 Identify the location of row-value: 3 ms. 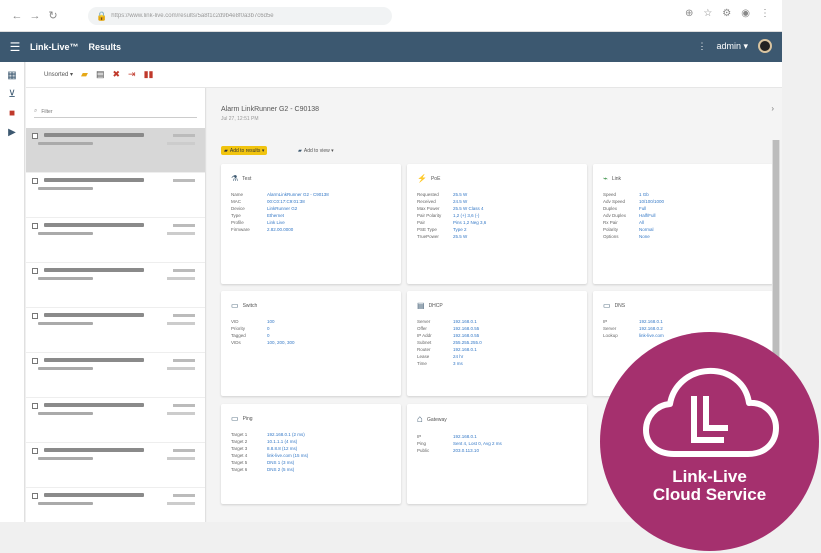
(458, 363).